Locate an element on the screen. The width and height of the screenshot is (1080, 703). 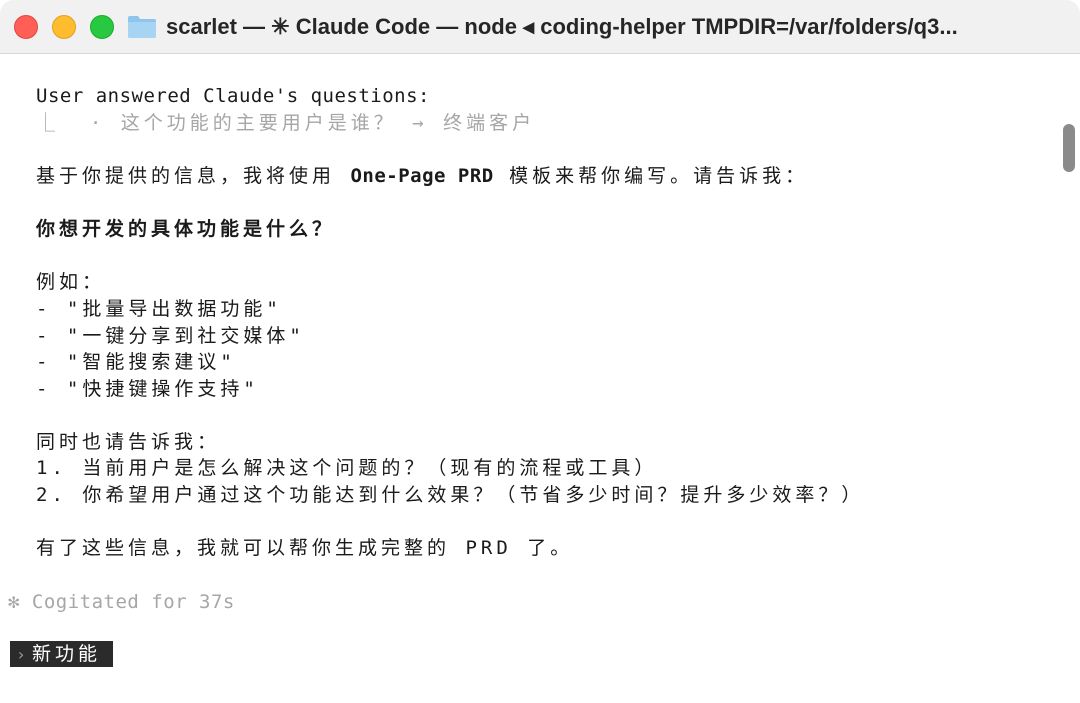
example-item: - "批量导出数据功能" is located at coordinates (159, 309).